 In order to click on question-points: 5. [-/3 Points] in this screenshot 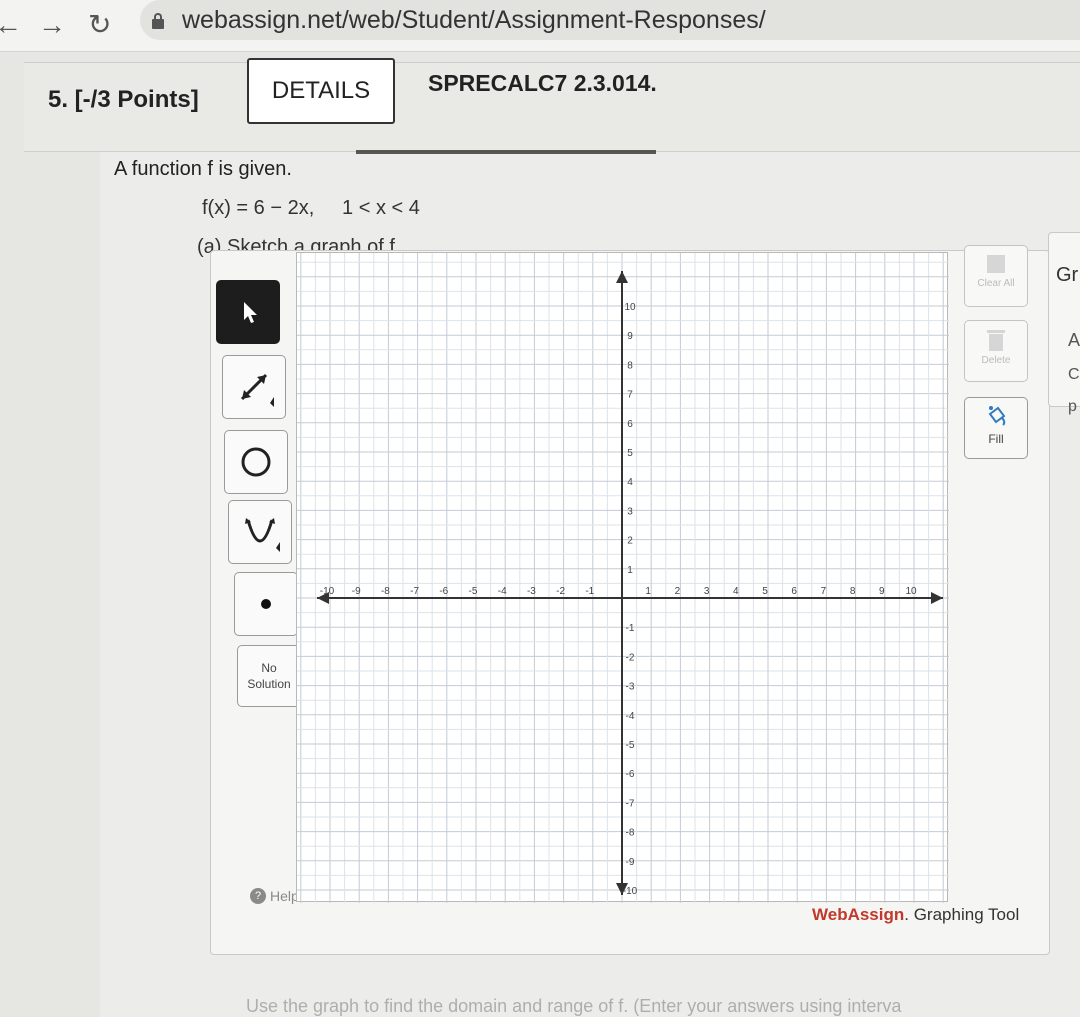, I will do `click(123, 99)`.